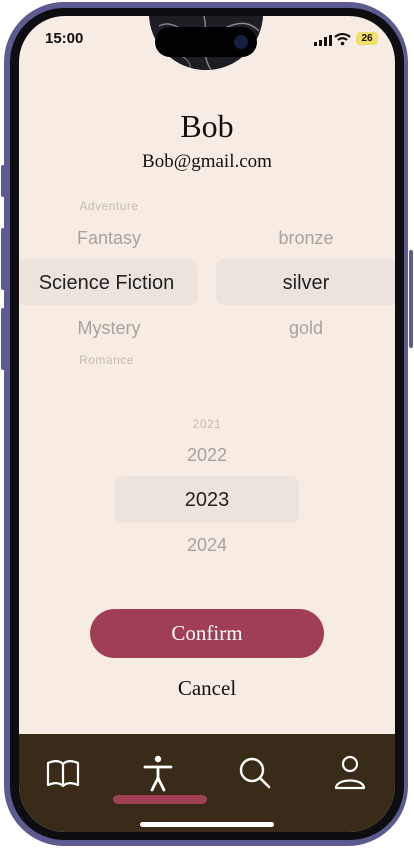 The width and height of the screenshot is (414, 850). I want to click on tab-profile, so click(350, 772).